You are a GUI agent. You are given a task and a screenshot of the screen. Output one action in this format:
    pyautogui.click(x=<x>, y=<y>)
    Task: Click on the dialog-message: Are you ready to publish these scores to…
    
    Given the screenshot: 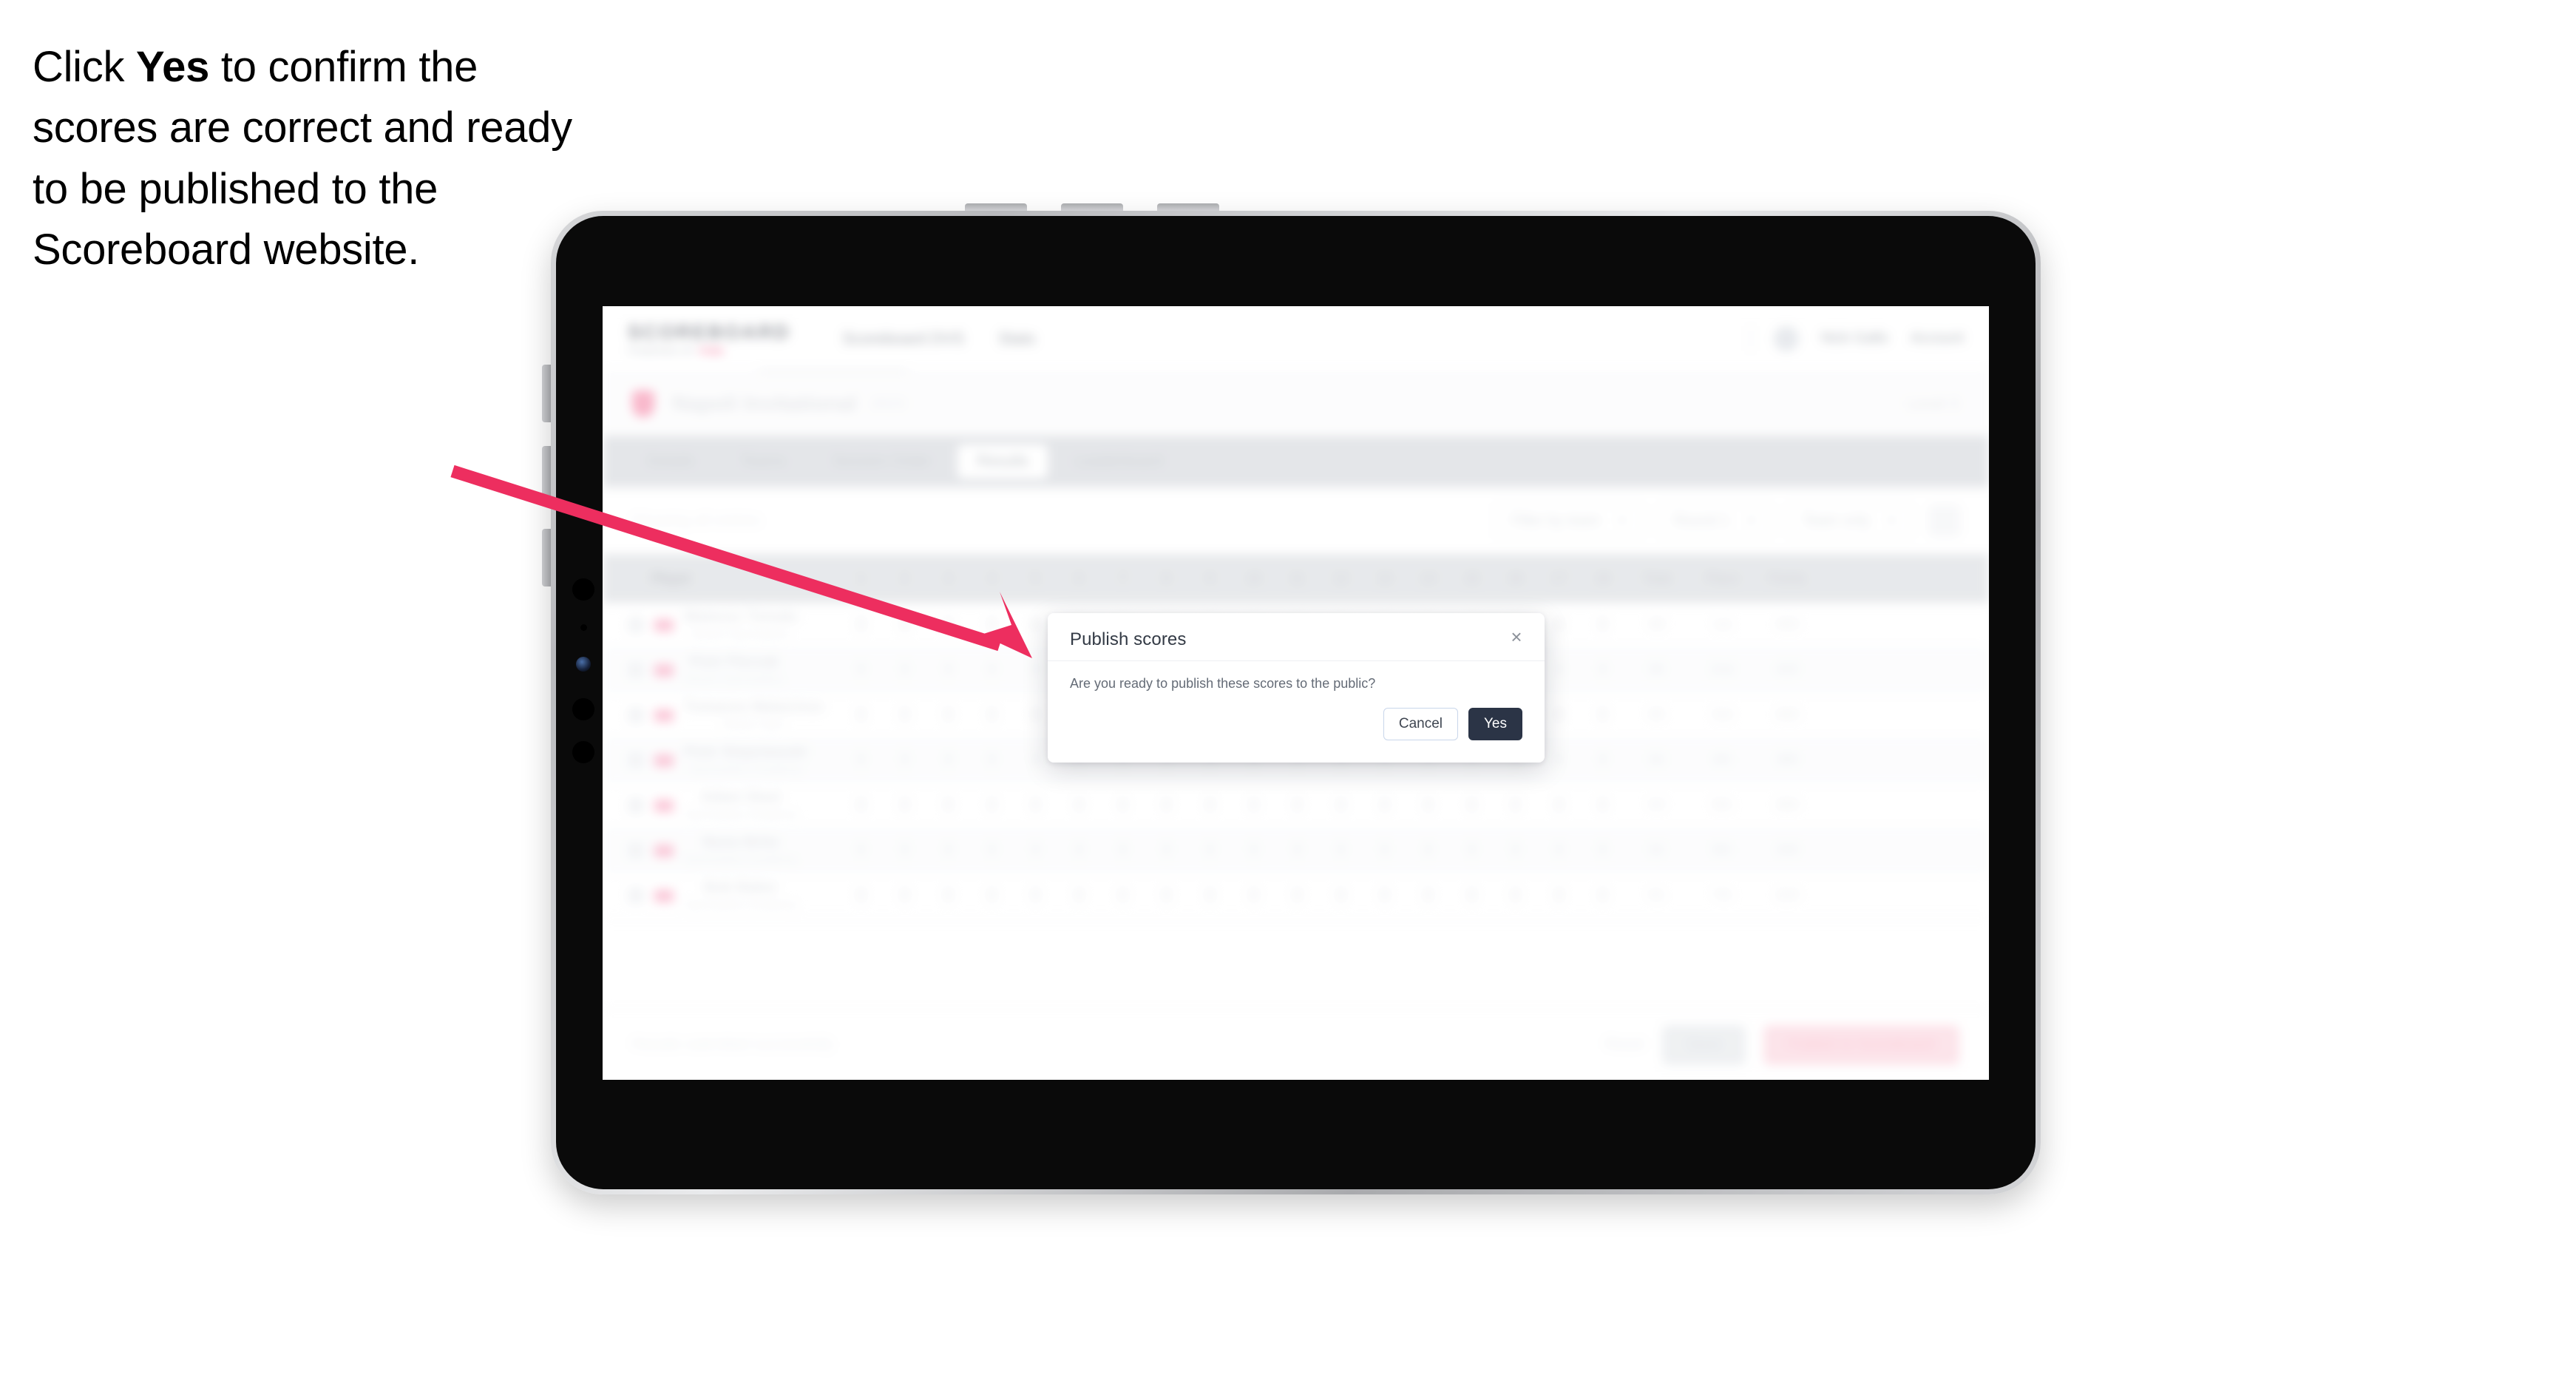 What is the action you would take?
    pyautogui.click(x=1223, y=683)
    